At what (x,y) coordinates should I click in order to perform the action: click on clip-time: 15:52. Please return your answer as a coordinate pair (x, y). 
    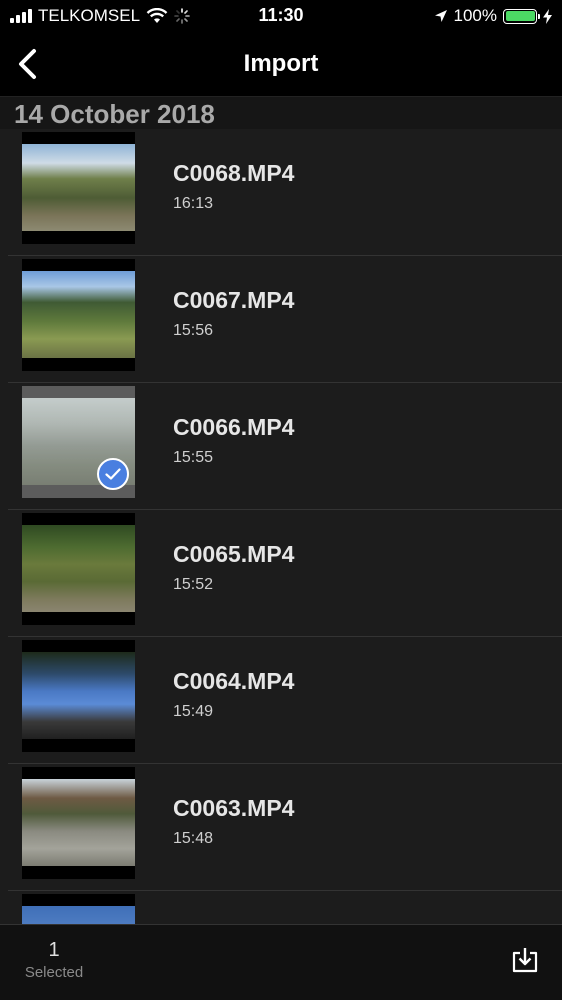
    Looking at the image, I should click on (193, 584).